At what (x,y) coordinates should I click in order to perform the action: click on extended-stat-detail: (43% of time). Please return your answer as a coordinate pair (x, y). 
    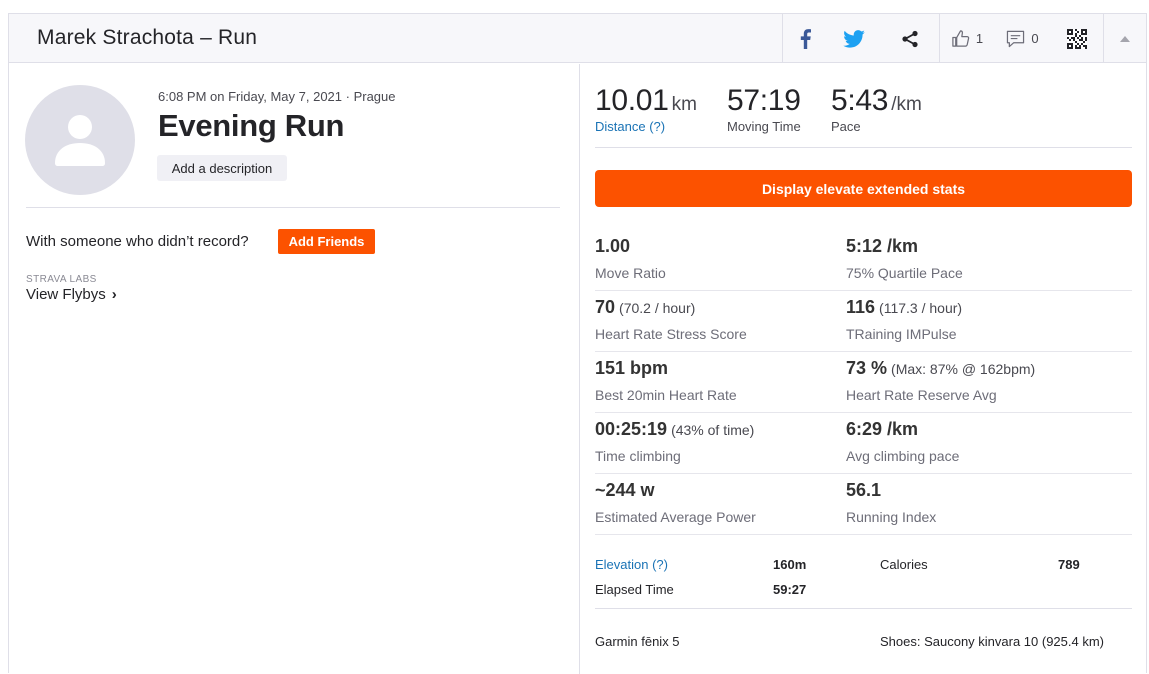
    Looking at the image, I should click on (713, 430).